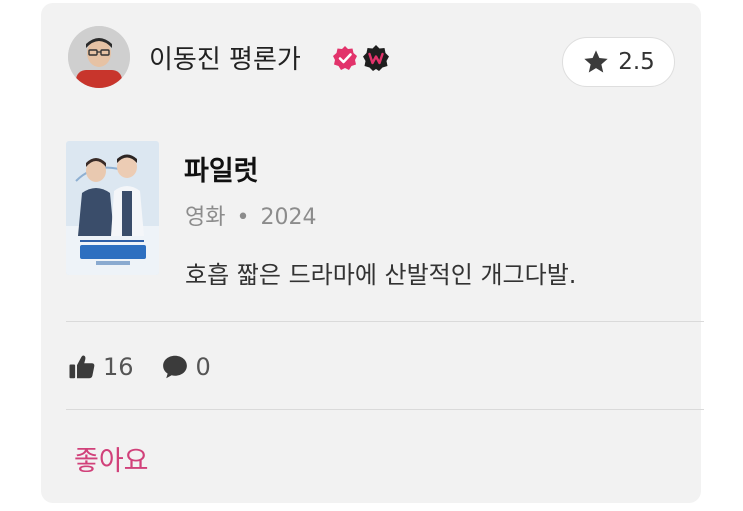  I want to click on content-year: 2024, so click(288, 217).